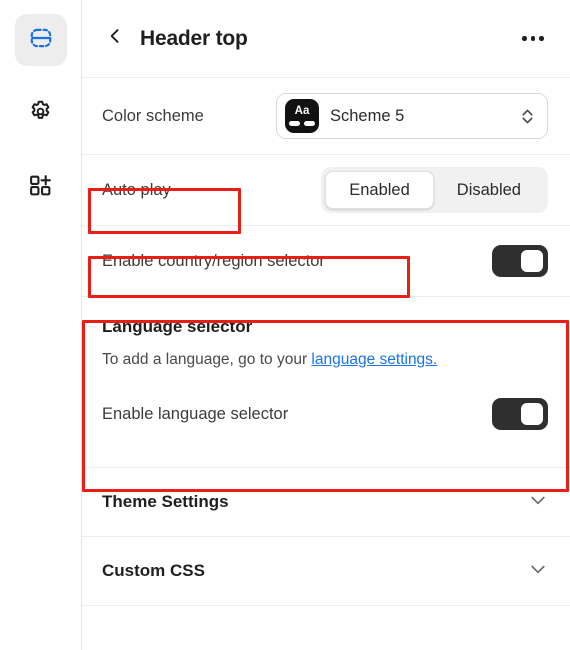  Describe the element at coordinates (41, 325) in the screenshot. I see `left-rail` at that location.